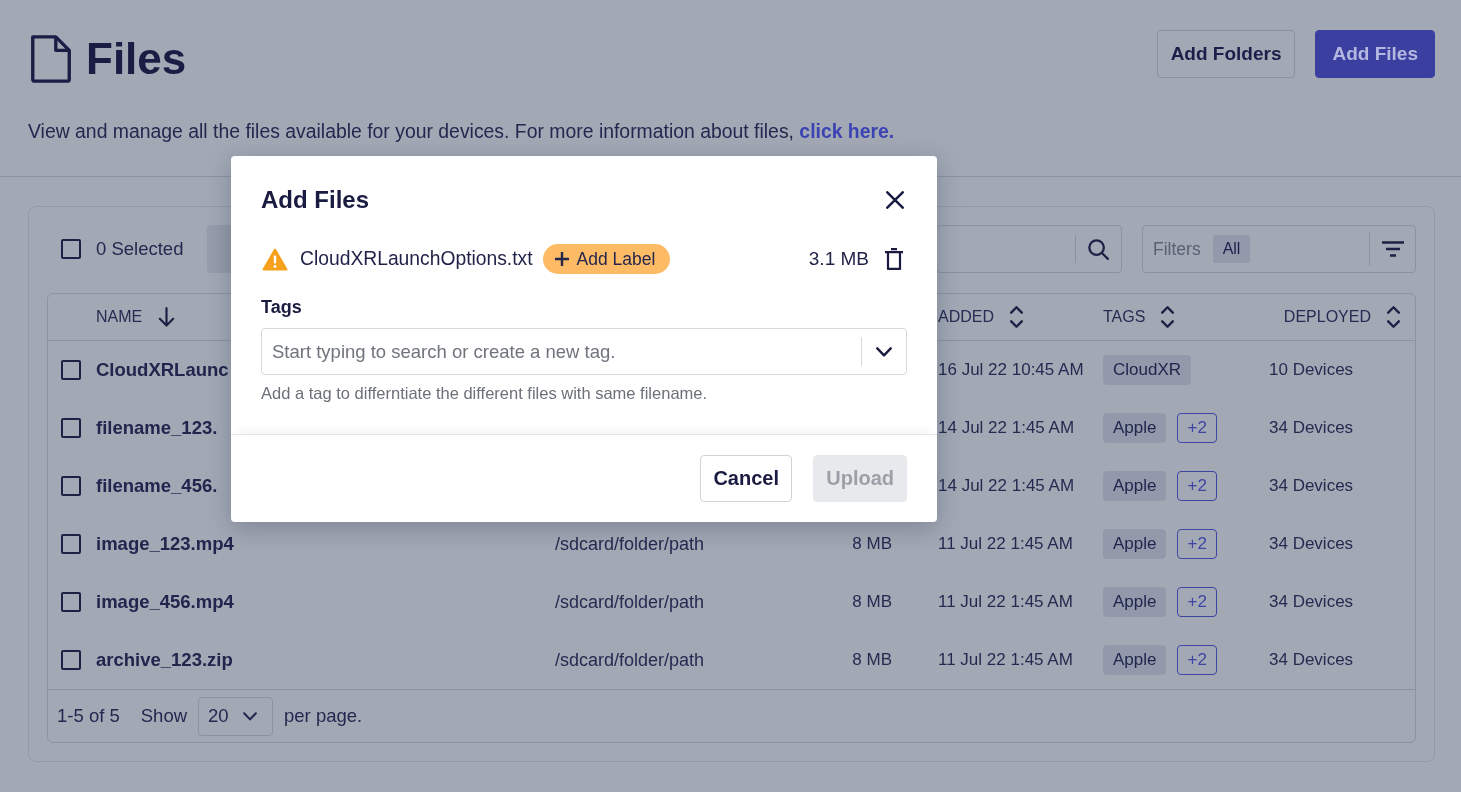  Describe the element at coordinates (88, 716) in the screenshot. I see `page-range: 1-5 of 5` at that location.